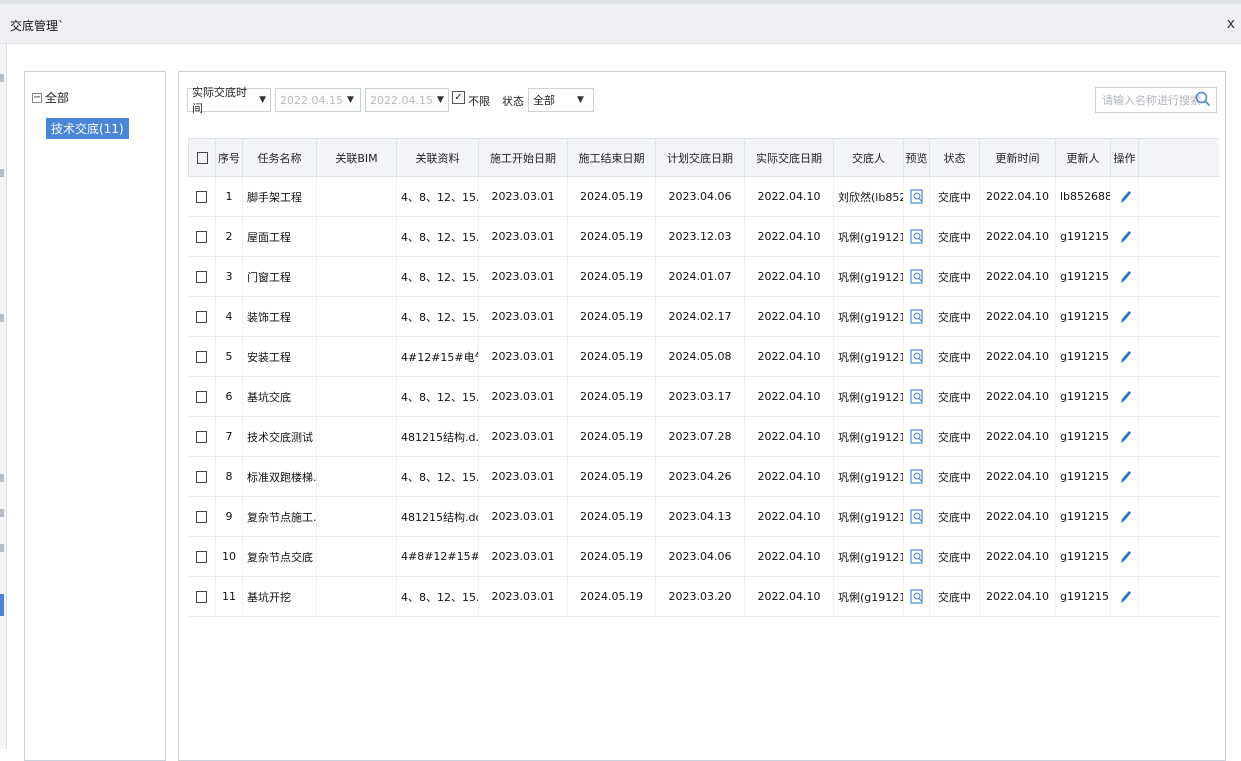  I want to click on date-type-select: 实际交底时间 ▼, so click(229, 100).